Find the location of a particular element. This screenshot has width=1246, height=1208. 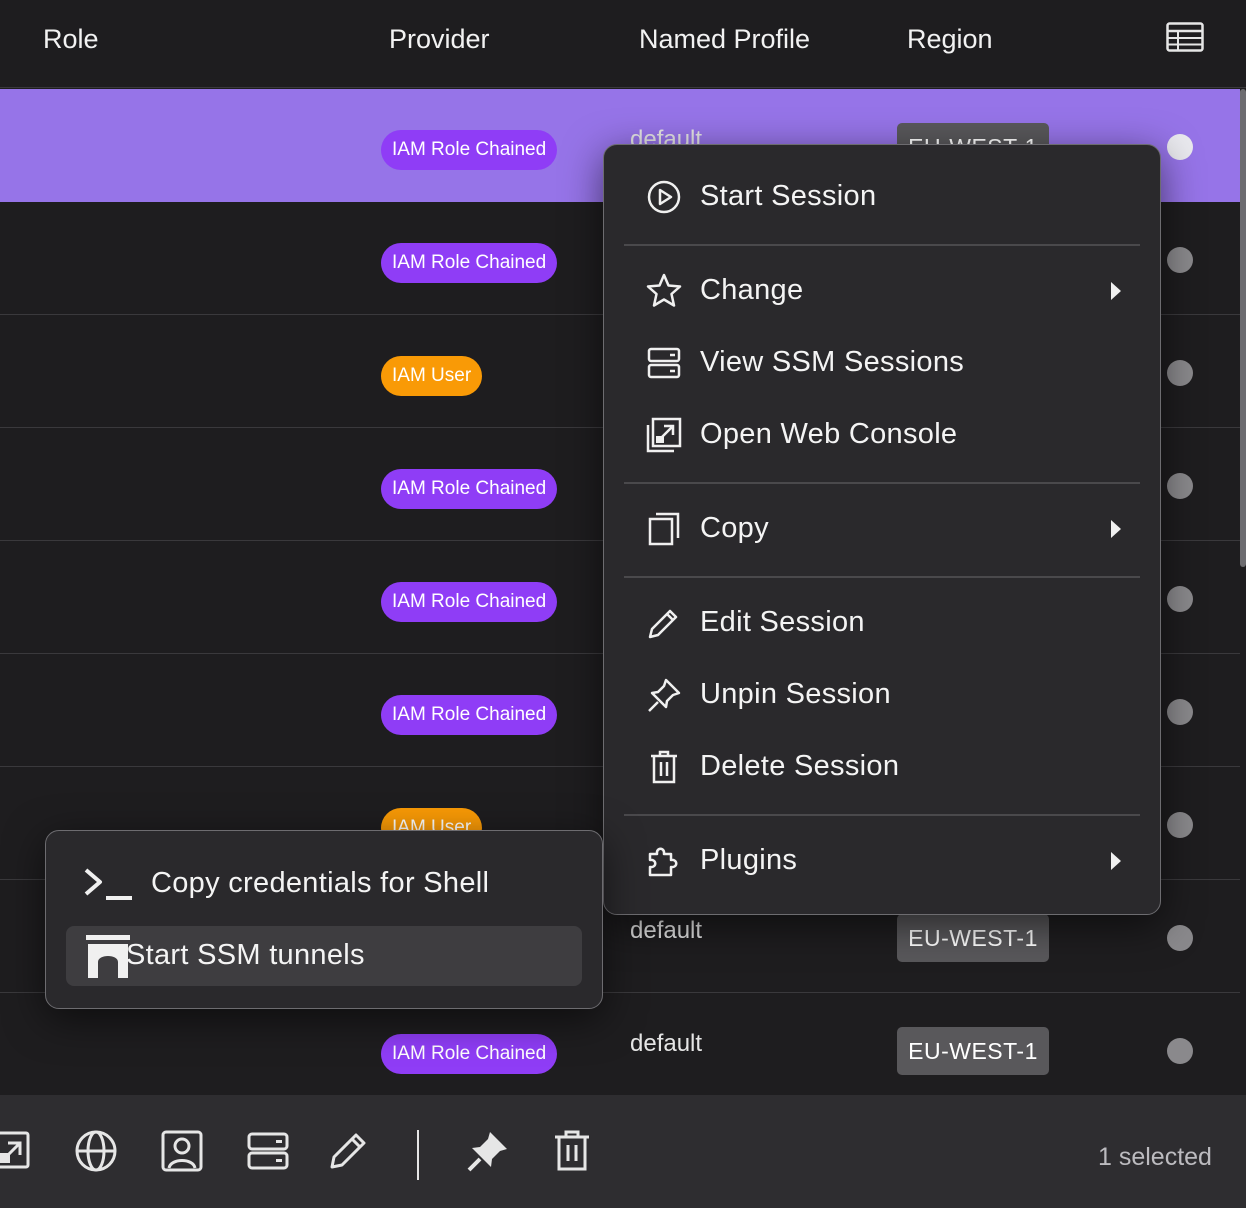

menu-item-label: Open Web Console is located at coordinates (829, 434).